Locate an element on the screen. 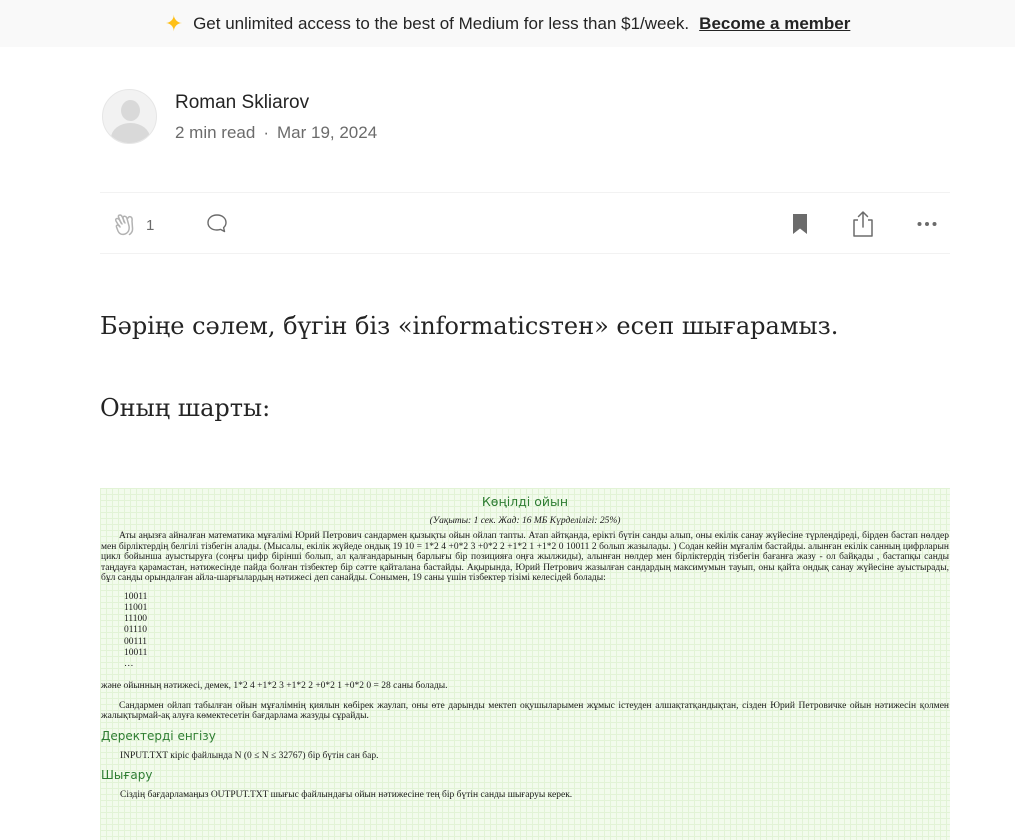  article-paragraph-condition: Оның шарты: is located at coordinates (185, 408).